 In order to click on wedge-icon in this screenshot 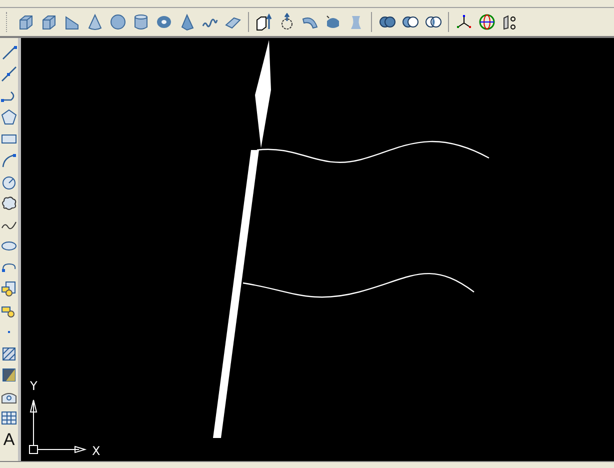, I will do `click(72, 22)`.